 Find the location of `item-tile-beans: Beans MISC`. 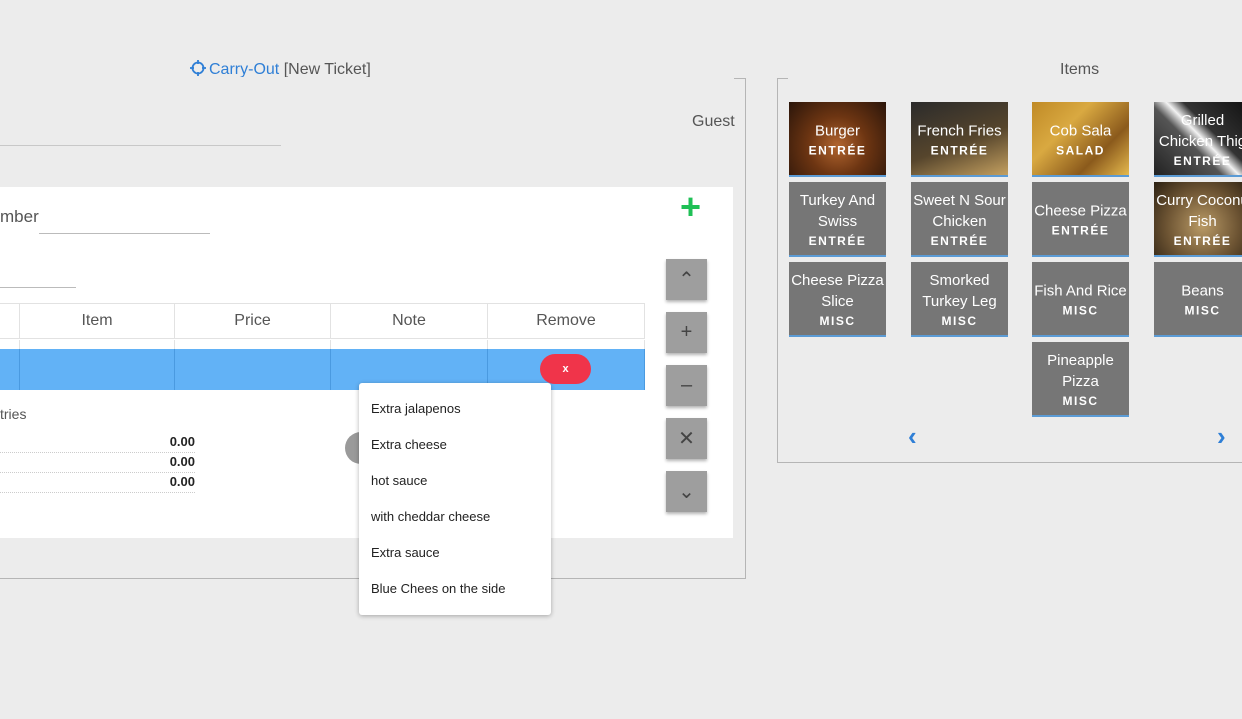

item-tile-beans: Beans MISC is located at coordinates (1198, 299).